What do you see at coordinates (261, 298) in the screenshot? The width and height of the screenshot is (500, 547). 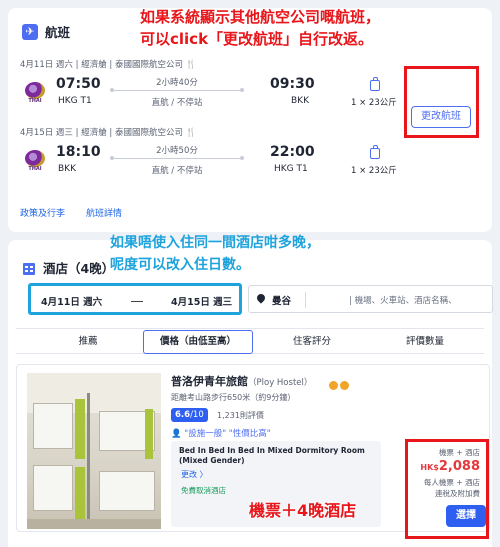 I see `location-pin-icon` at bounding box center [261, 298].